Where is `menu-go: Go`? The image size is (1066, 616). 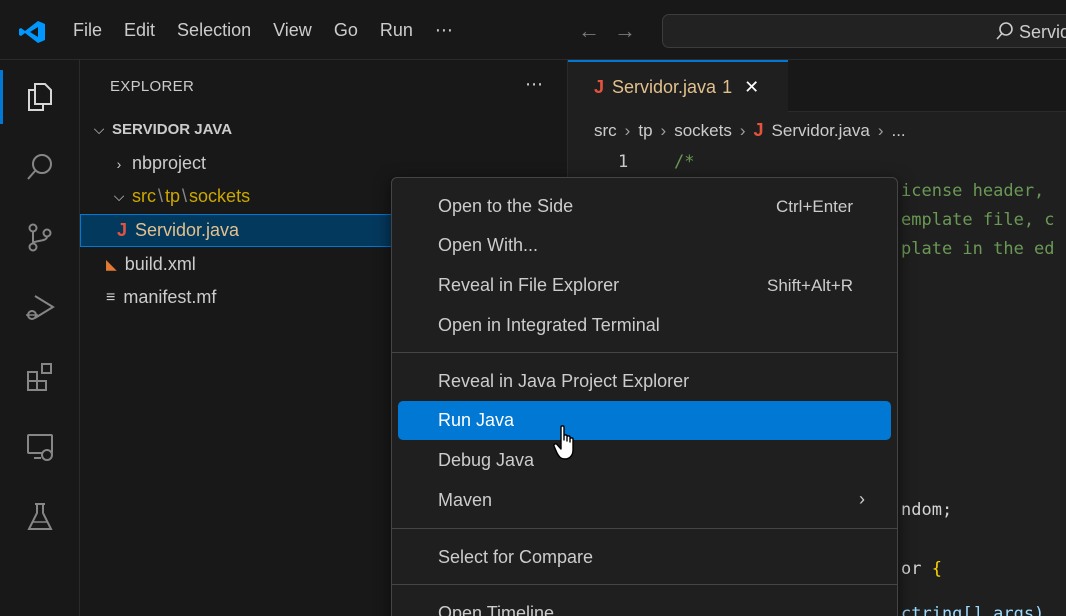 menu-go: Go is located at coordinates (346, 30).